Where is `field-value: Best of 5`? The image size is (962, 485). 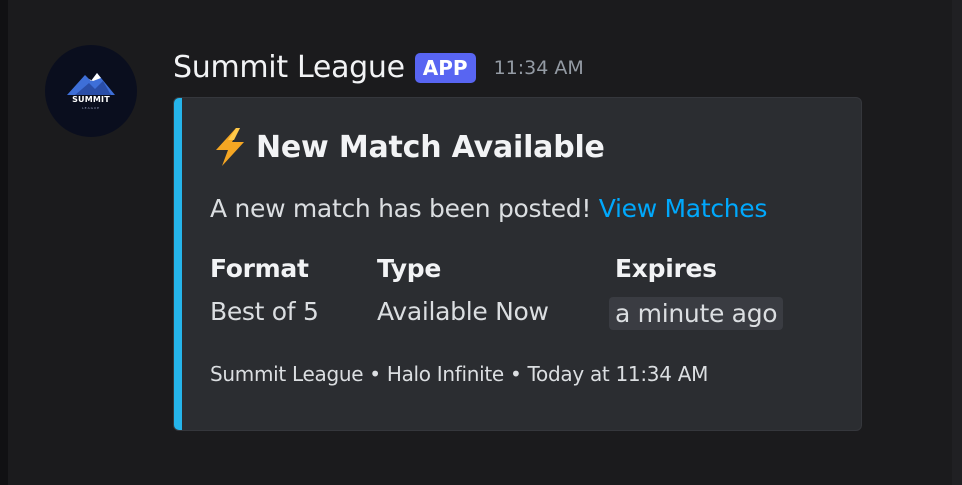 field-value: Best of 5 is located at coordinates (264, 311).